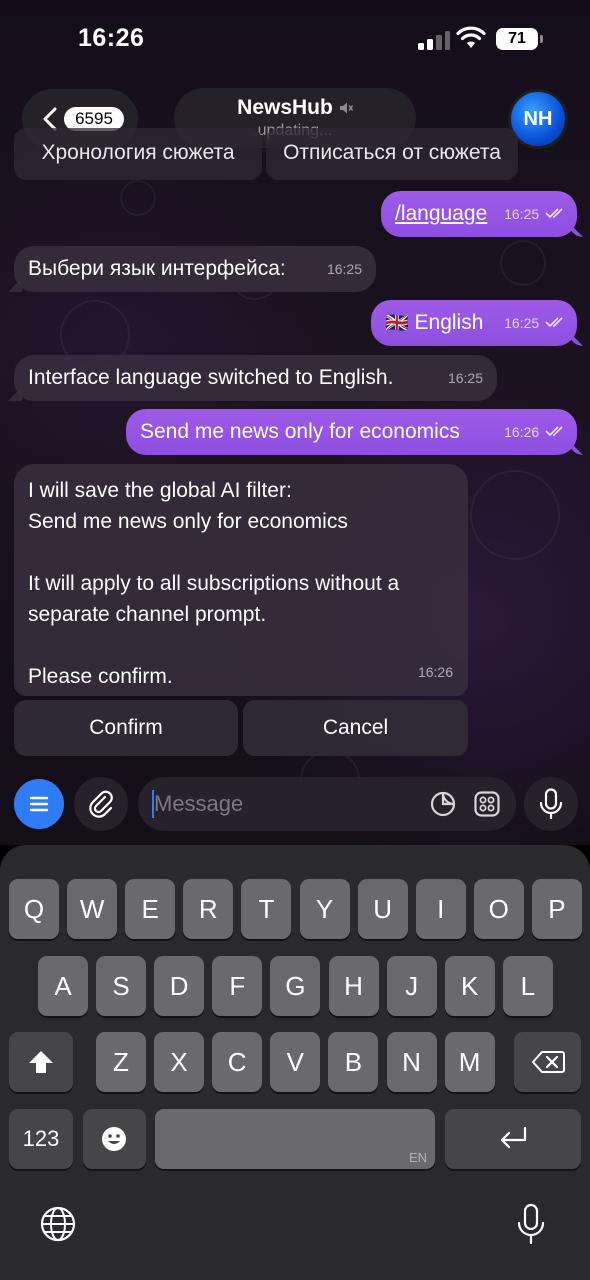  Describe the element at coordinates (58, 1224) in the screenshot. I see `globe-icon` at that location.